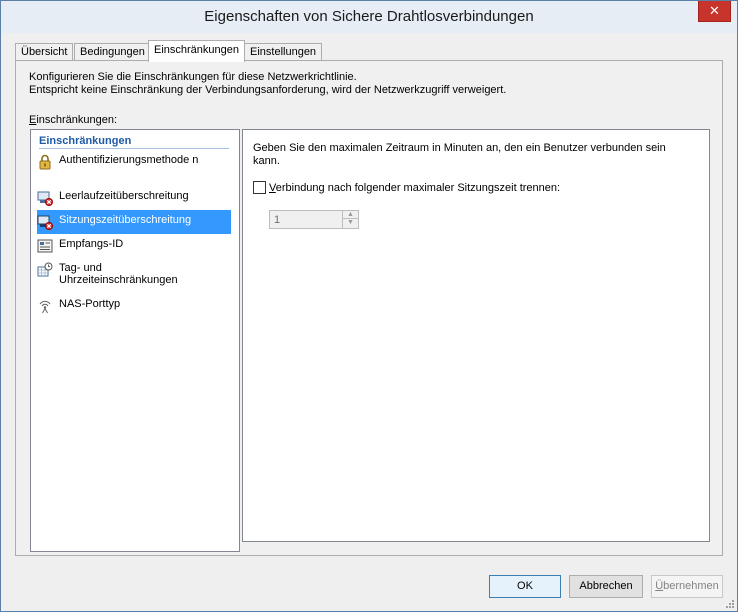  I want to click on nav-item-label: NAS-Porttyp, so click(90, 304).